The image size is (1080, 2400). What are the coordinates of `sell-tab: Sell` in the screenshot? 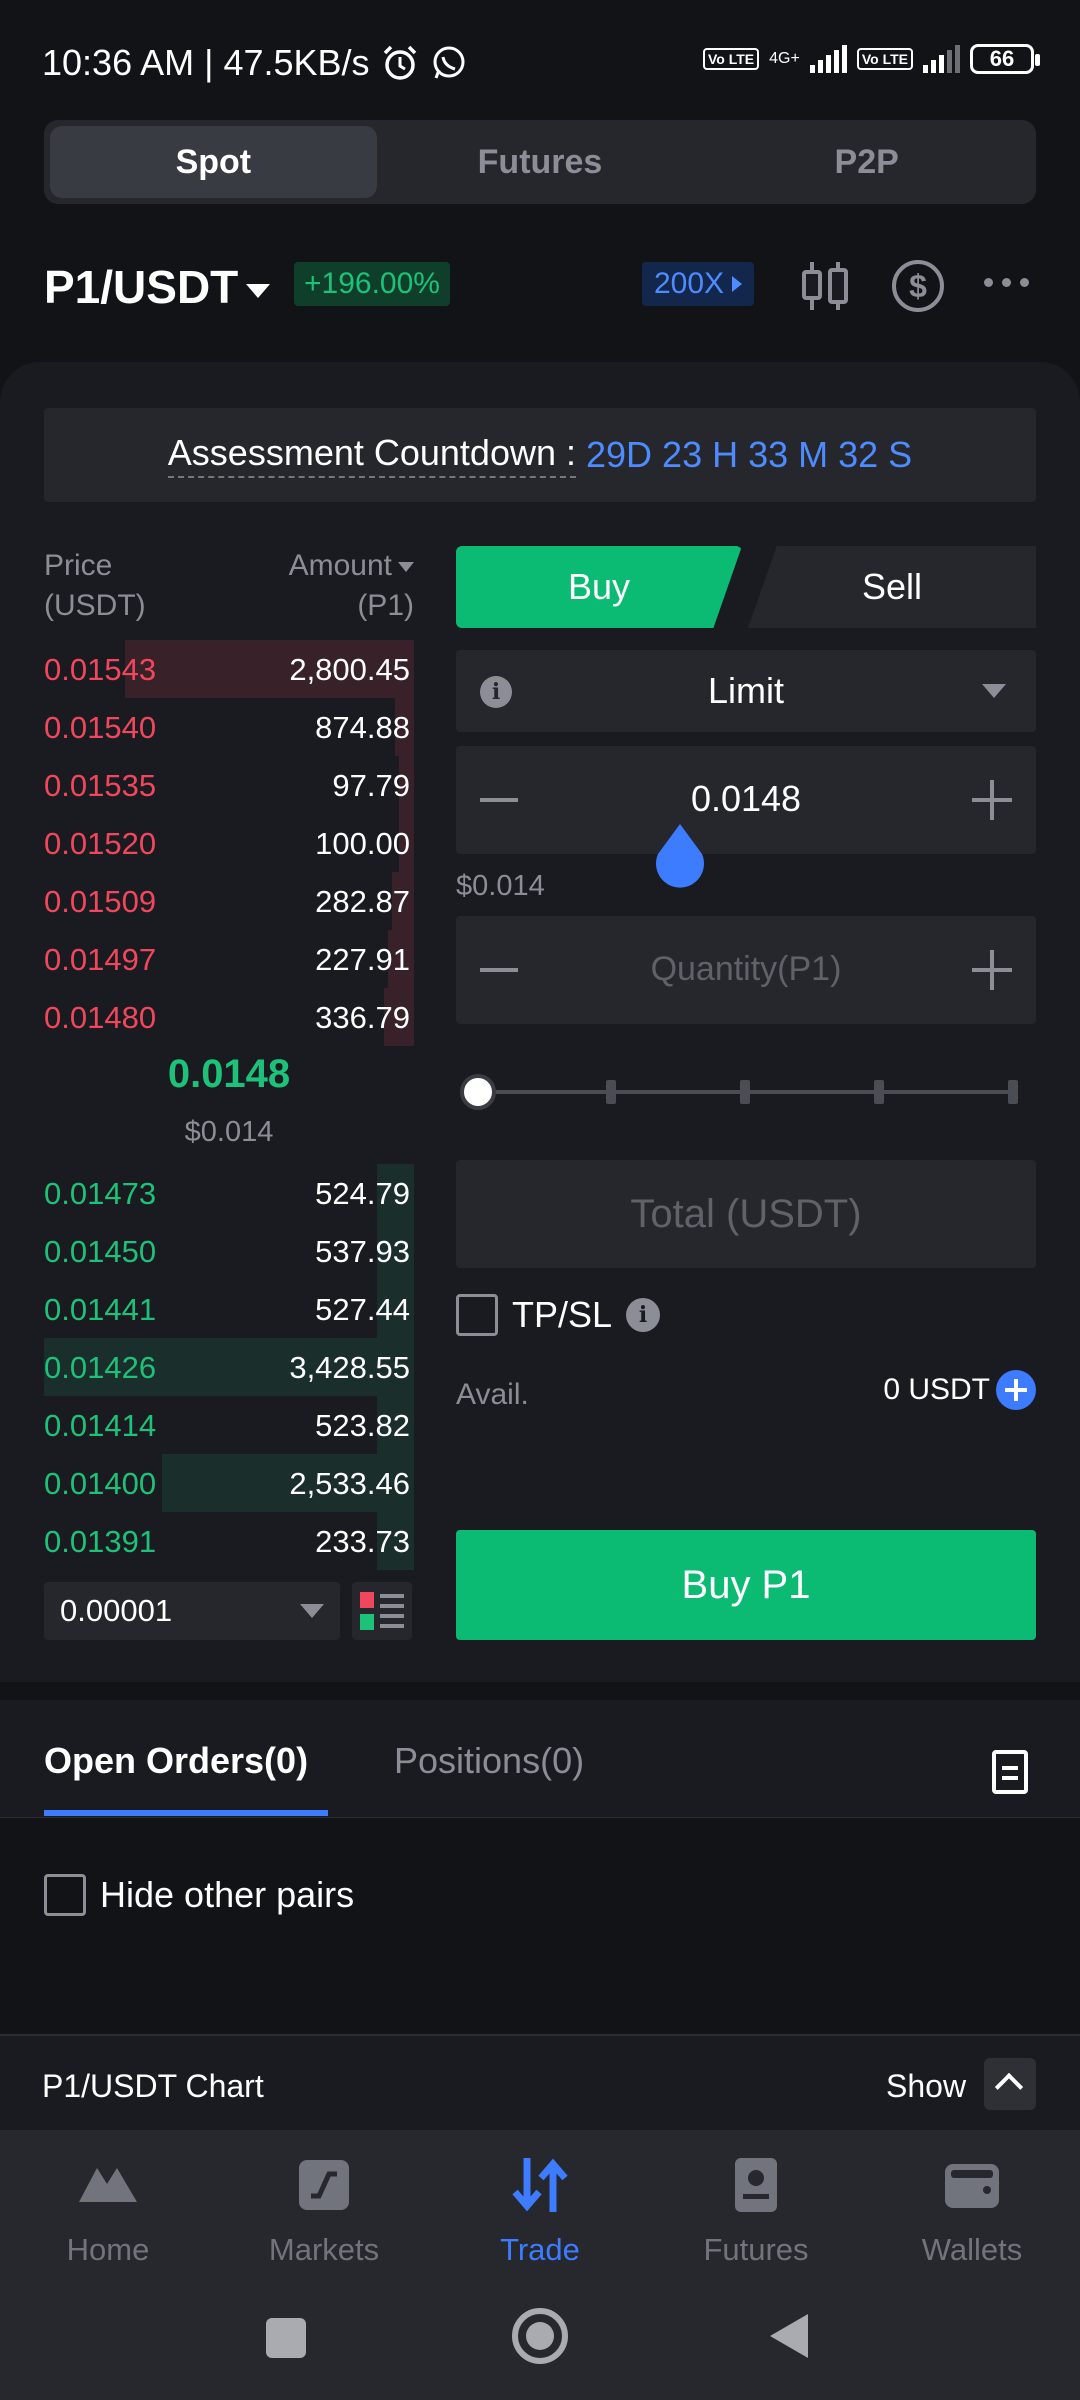 It's located at (892, 587).